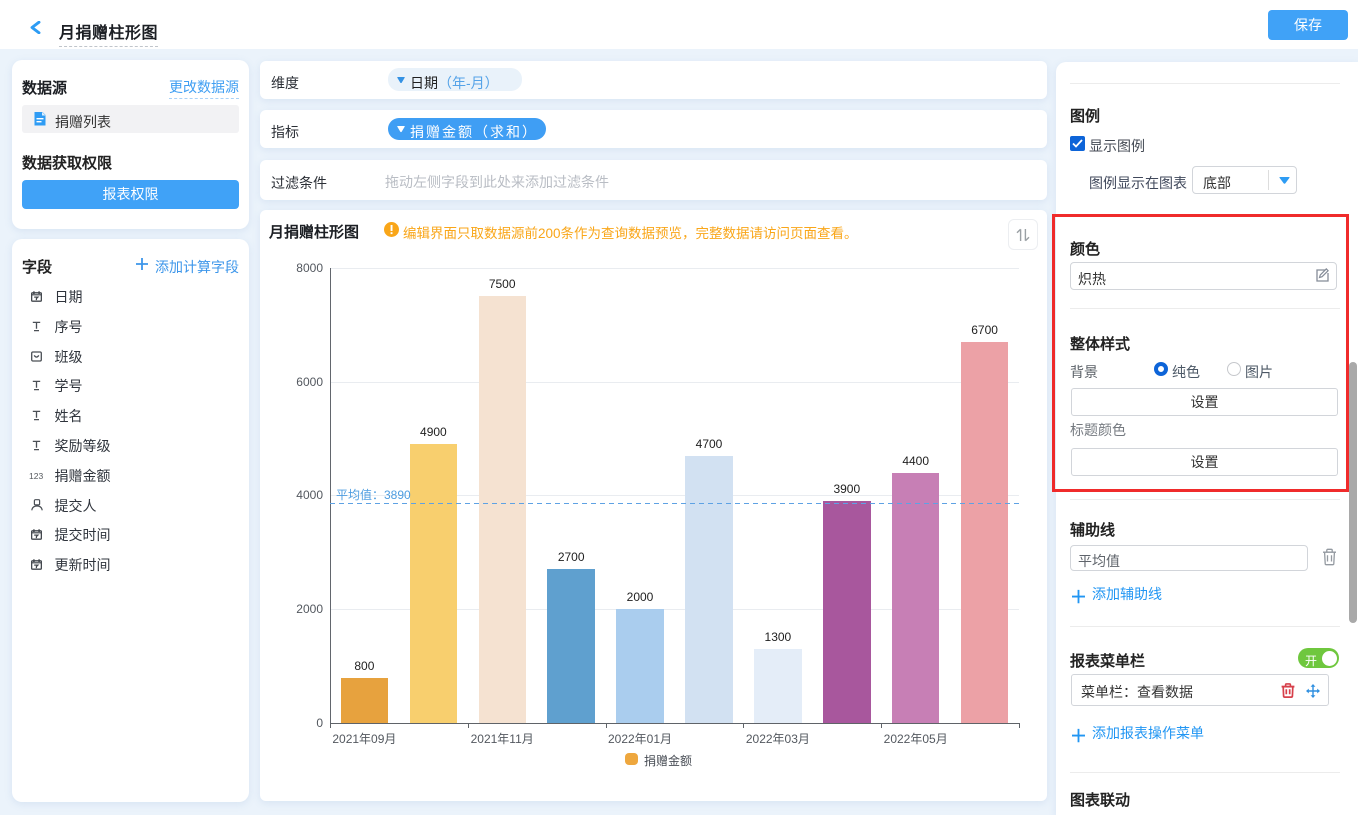 The width and height of the screenshot is (1358, 815). What do you see at coordinates (36, 476) in the screenshot?
I see `svg-text: 123` at bounding box center [36, 476].